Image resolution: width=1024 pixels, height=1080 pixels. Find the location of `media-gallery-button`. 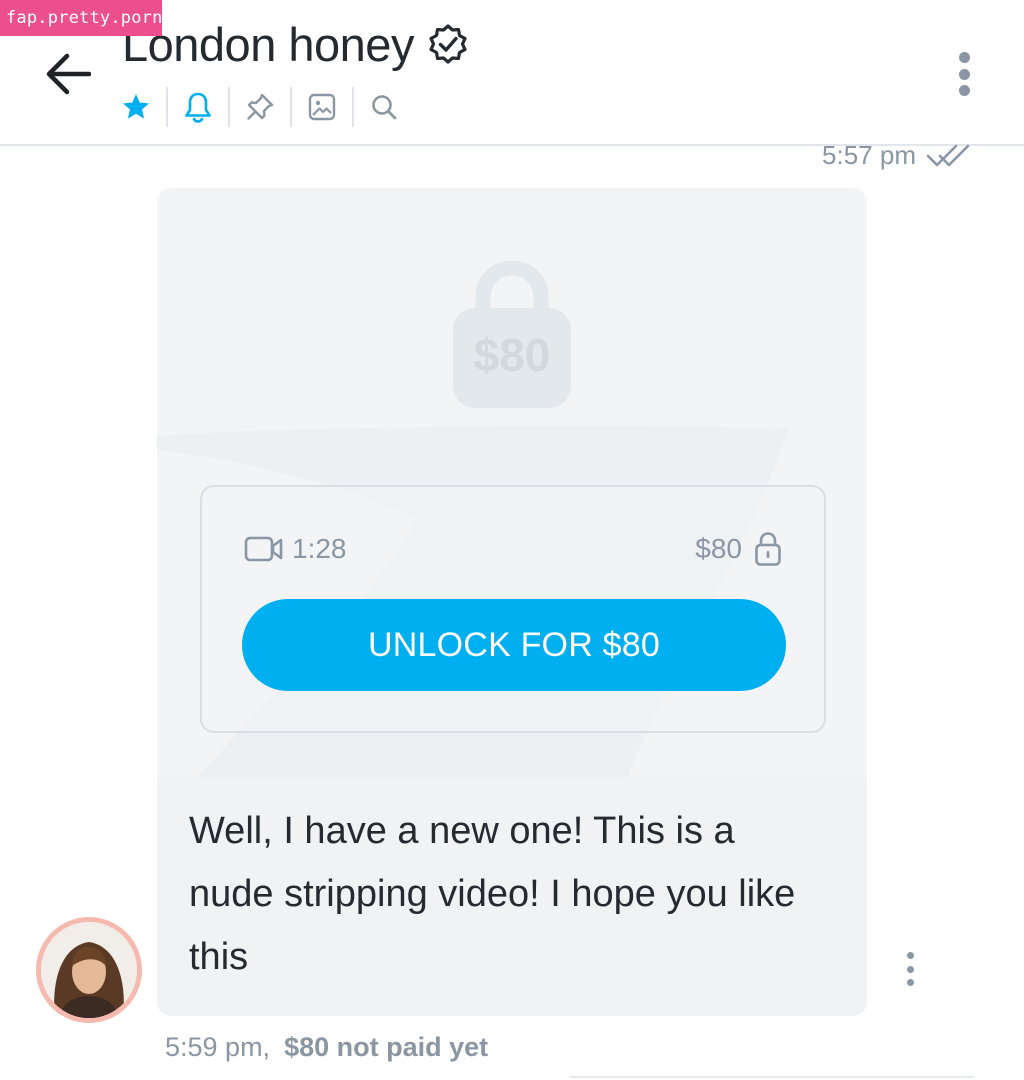

media-gallery-button is located at coordinates (322, 107).